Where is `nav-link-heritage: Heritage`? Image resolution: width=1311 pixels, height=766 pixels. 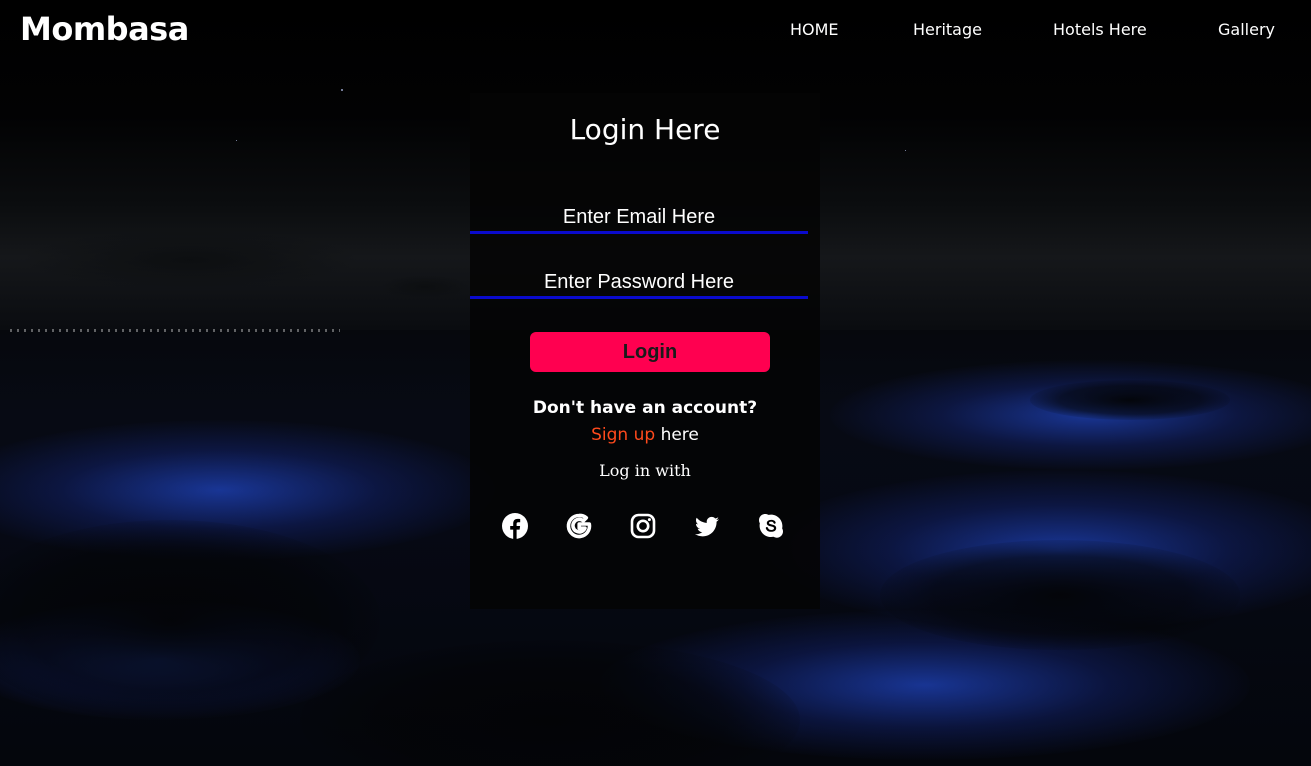
nav-link-heritage: Heritage is located at coordinates (947, 29).